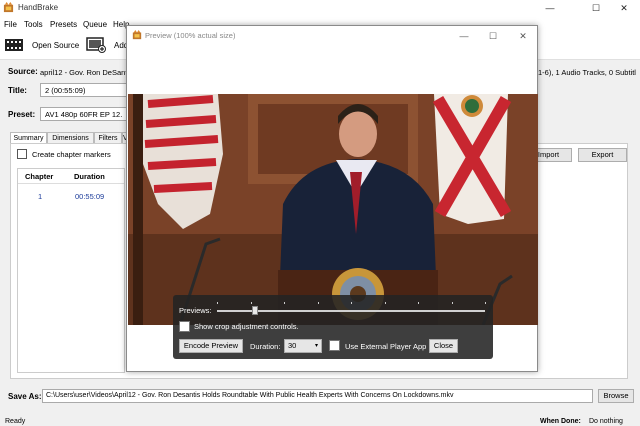 This screenshot has width=640, height=426. What do you see at coordinates (38, 7) in the screenshot?
I see `window-title: HandBrake` at bounding box center [38, 7].